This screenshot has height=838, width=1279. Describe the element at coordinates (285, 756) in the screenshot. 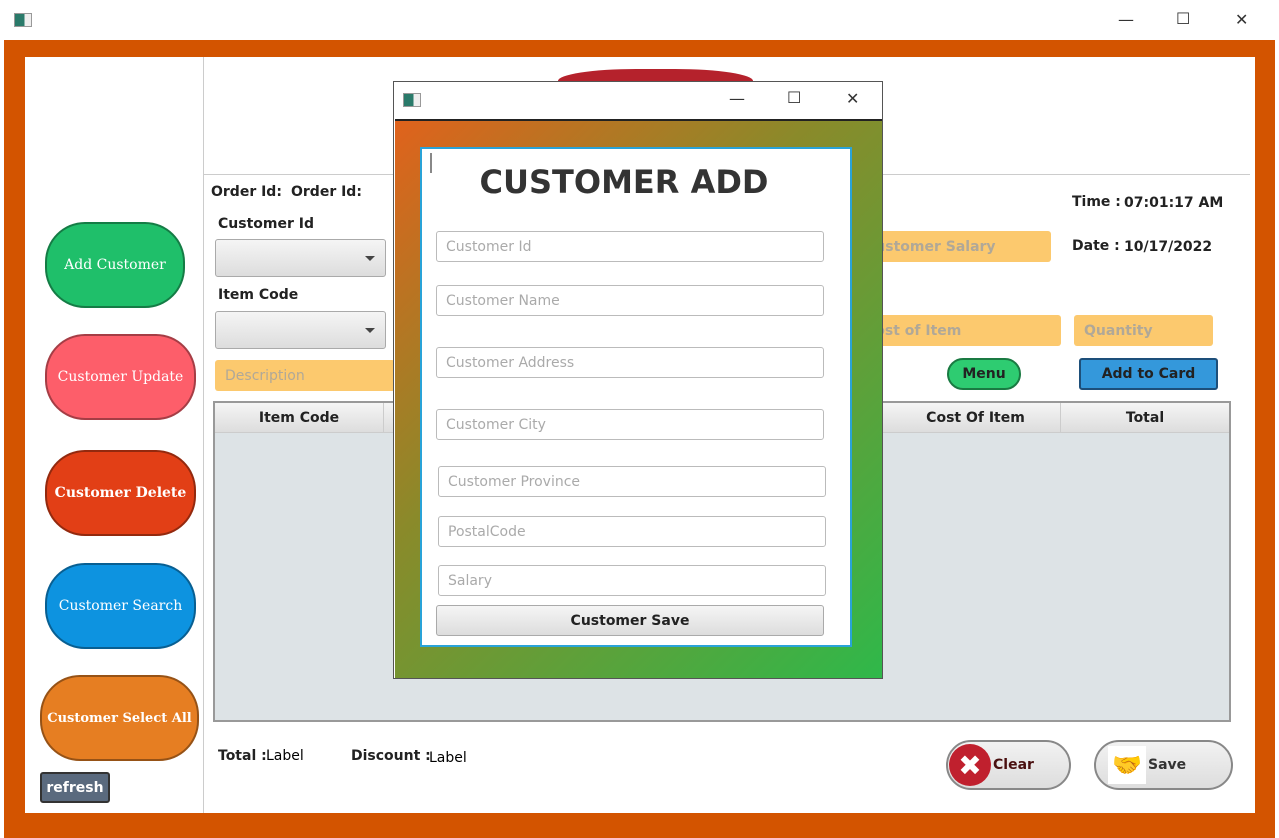

I see `total-value: Label` at that location.